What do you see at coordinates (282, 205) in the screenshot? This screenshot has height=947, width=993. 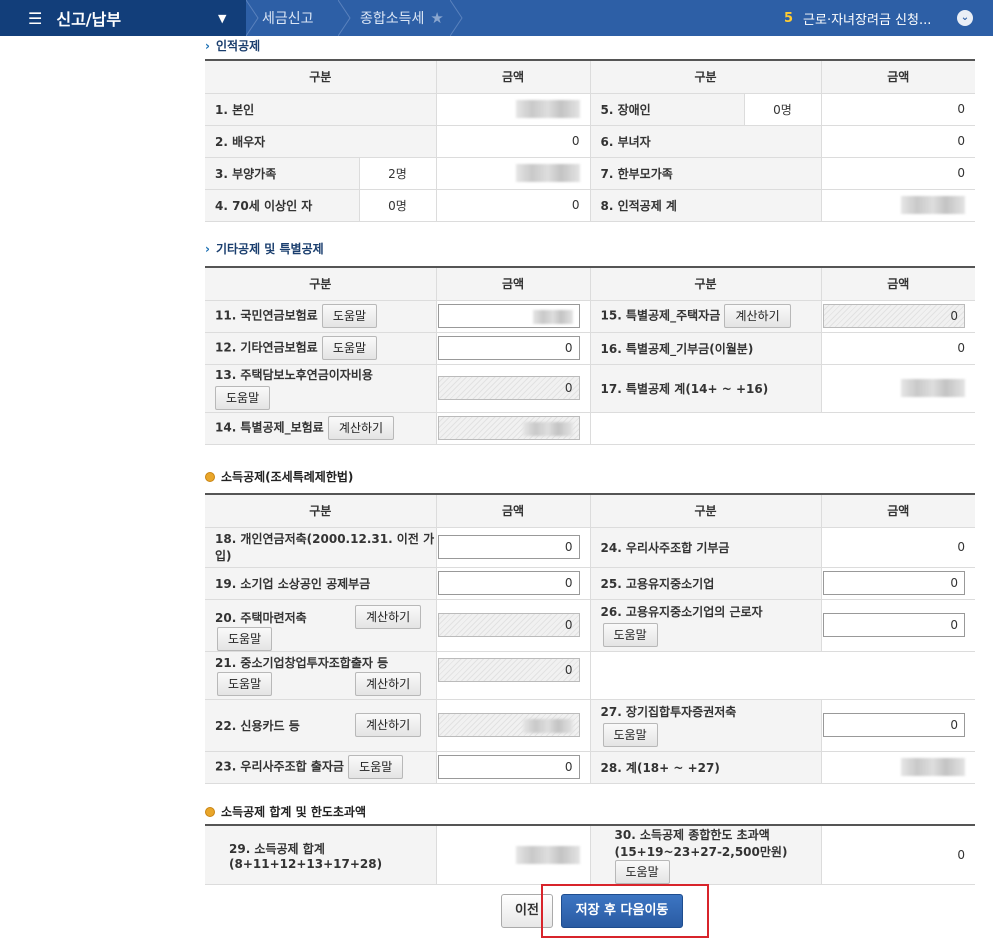 I see `row-label-elderly: 4. 70세 이상인 자` at bounding box center [282, 205].